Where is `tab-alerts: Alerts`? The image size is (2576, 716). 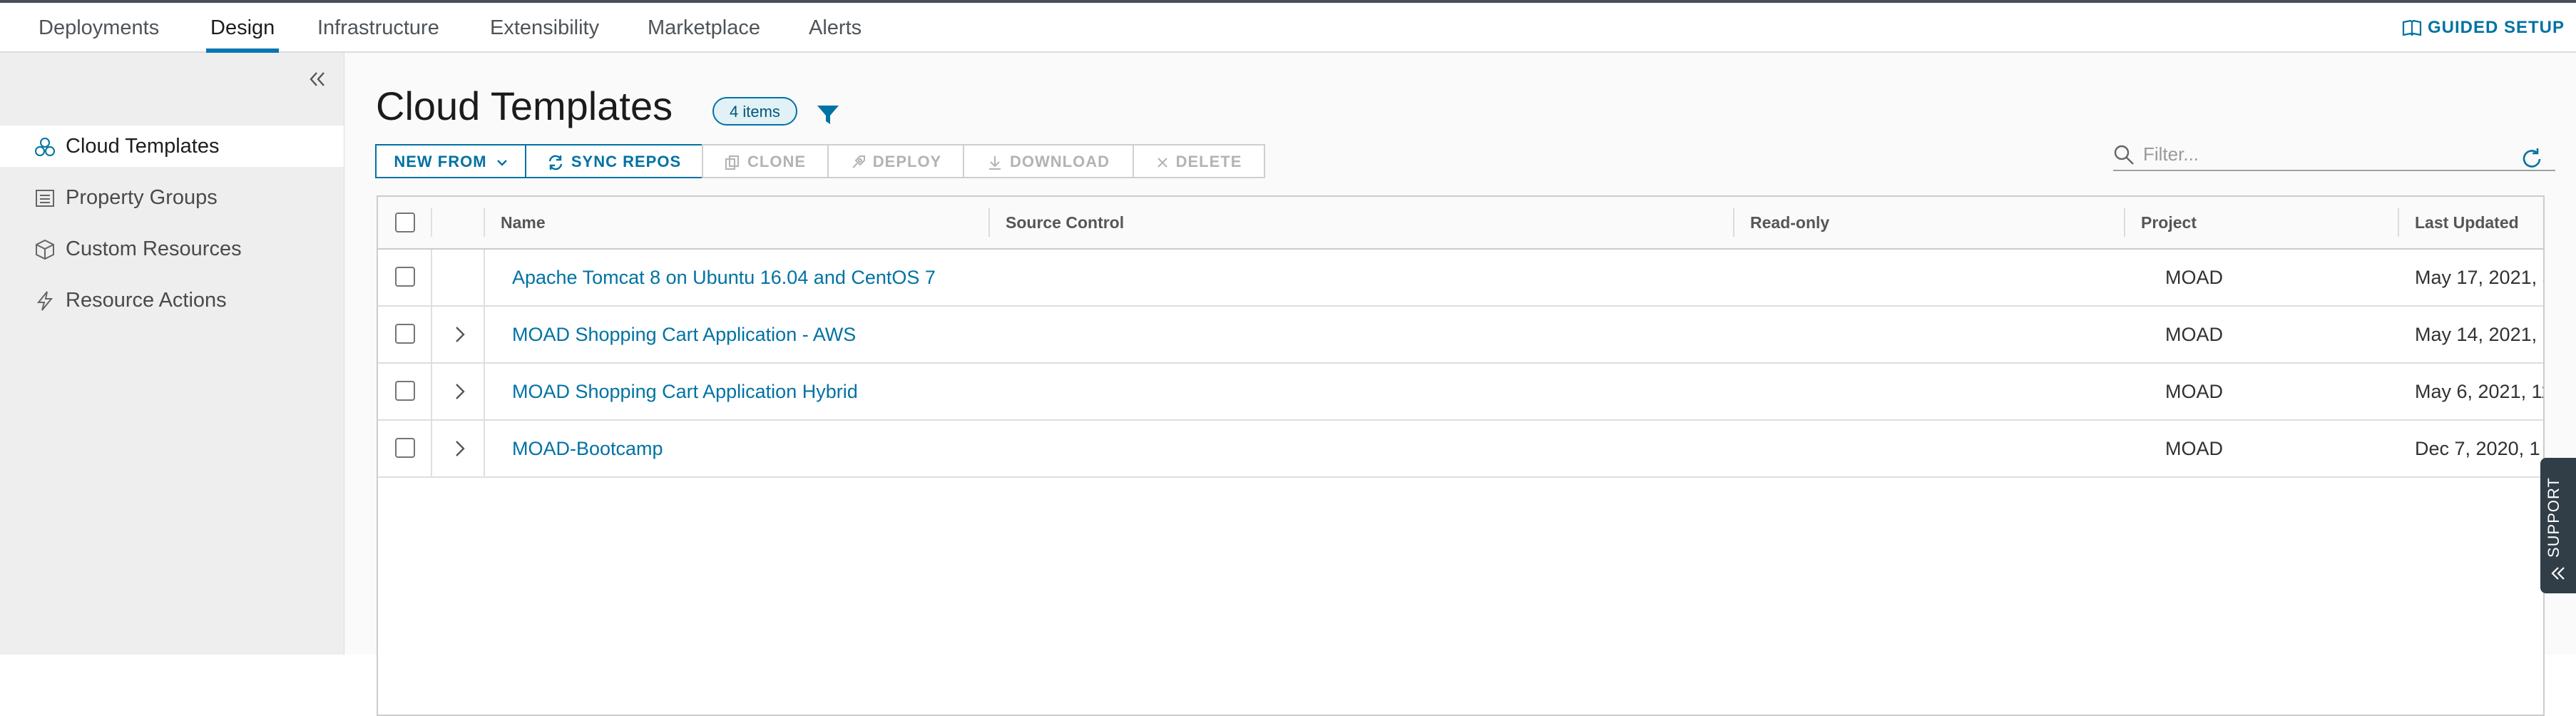 tab-alerts: Alerts is located at coordinates (835, 28).